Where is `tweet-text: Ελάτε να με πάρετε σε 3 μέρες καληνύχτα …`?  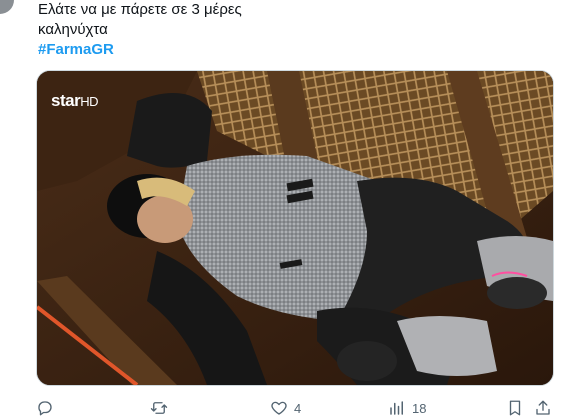
tweet-text: Ελάτε να με πάρετε σε 3 μέρες καληνύχτα … is located at coordinates (298, 30).